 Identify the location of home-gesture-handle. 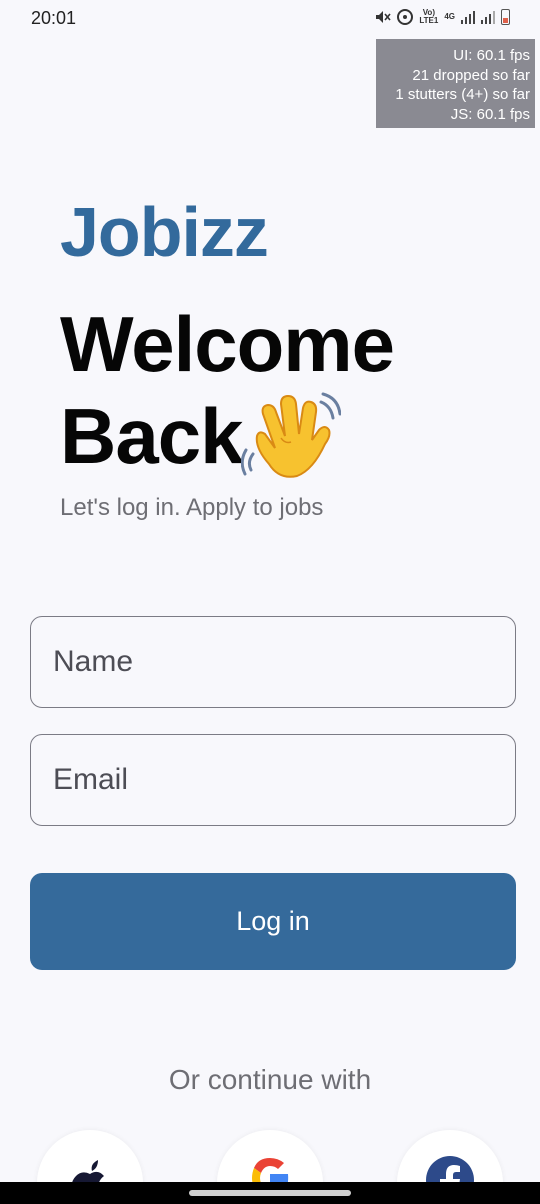
(270, 1193).